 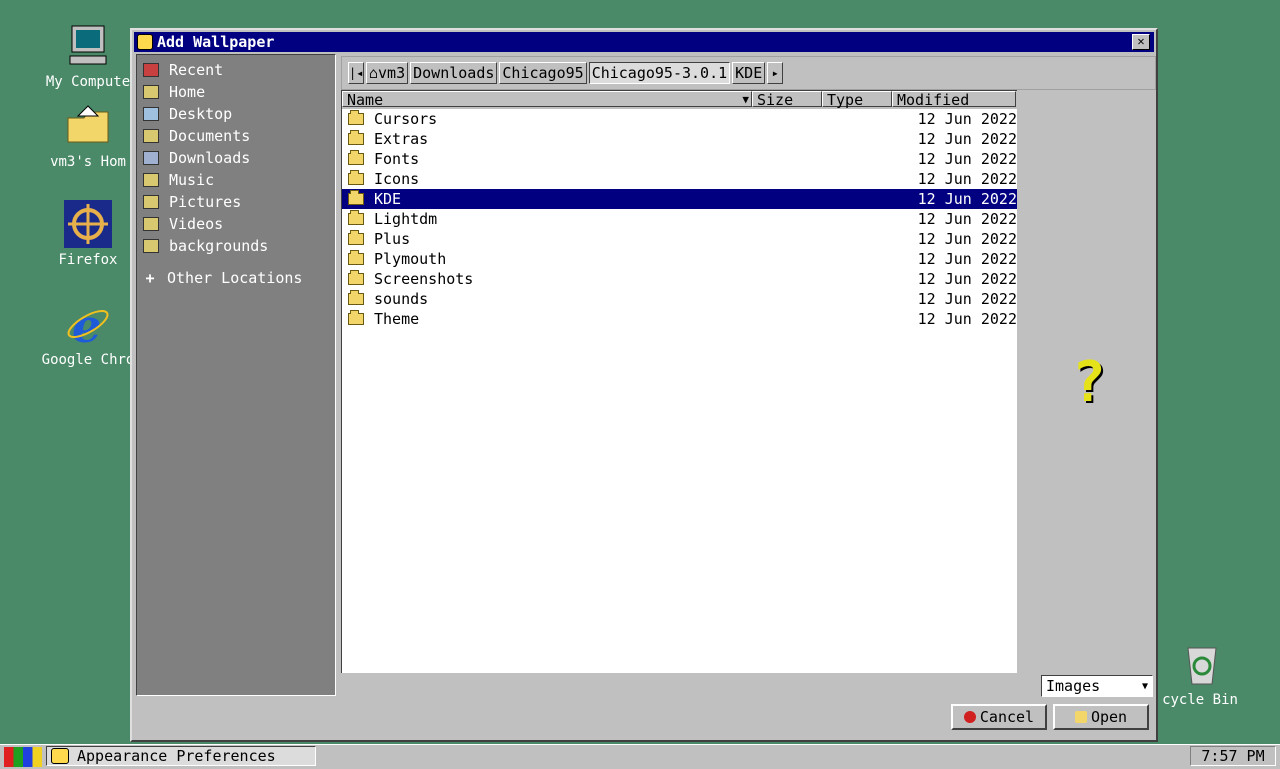 I want to click on appearance-app-icon, so click(x=60, y=756).